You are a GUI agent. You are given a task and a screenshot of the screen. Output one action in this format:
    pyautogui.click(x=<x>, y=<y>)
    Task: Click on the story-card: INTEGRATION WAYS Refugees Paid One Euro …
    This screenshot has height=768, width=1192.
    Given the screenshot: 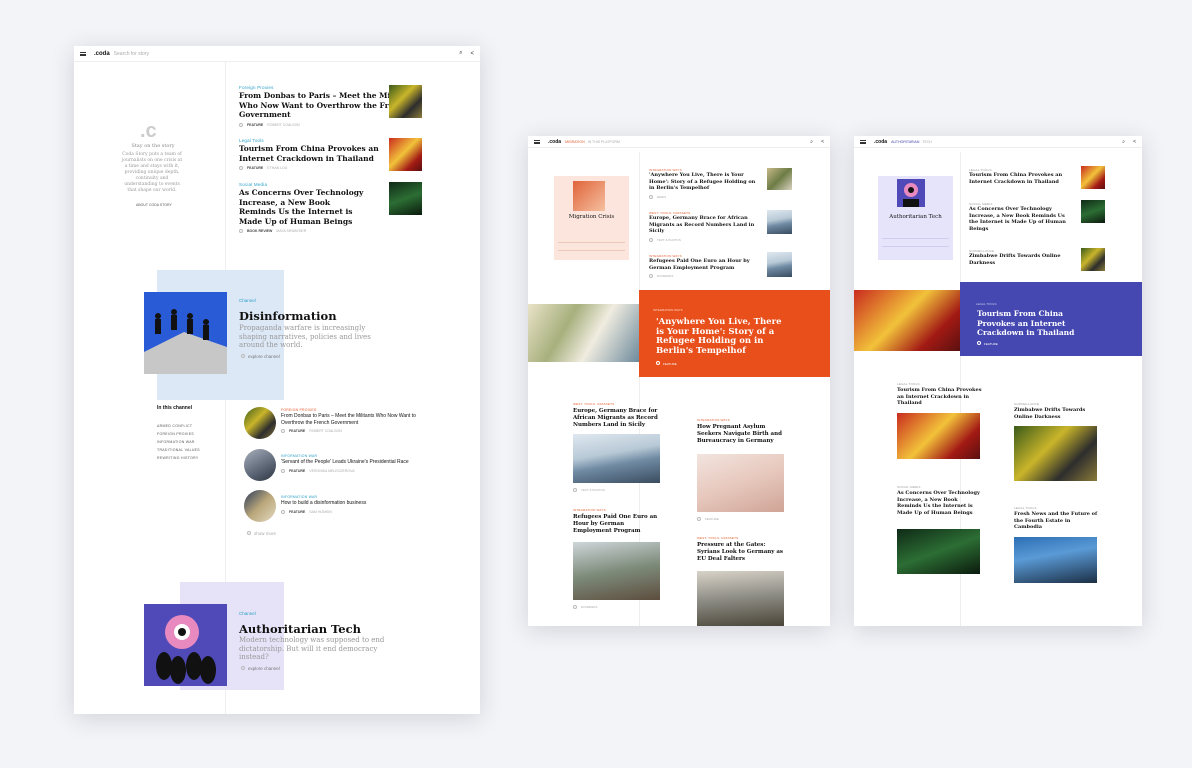 What is the action you would take?
    pyautogui.click(x=704, y=266)
    